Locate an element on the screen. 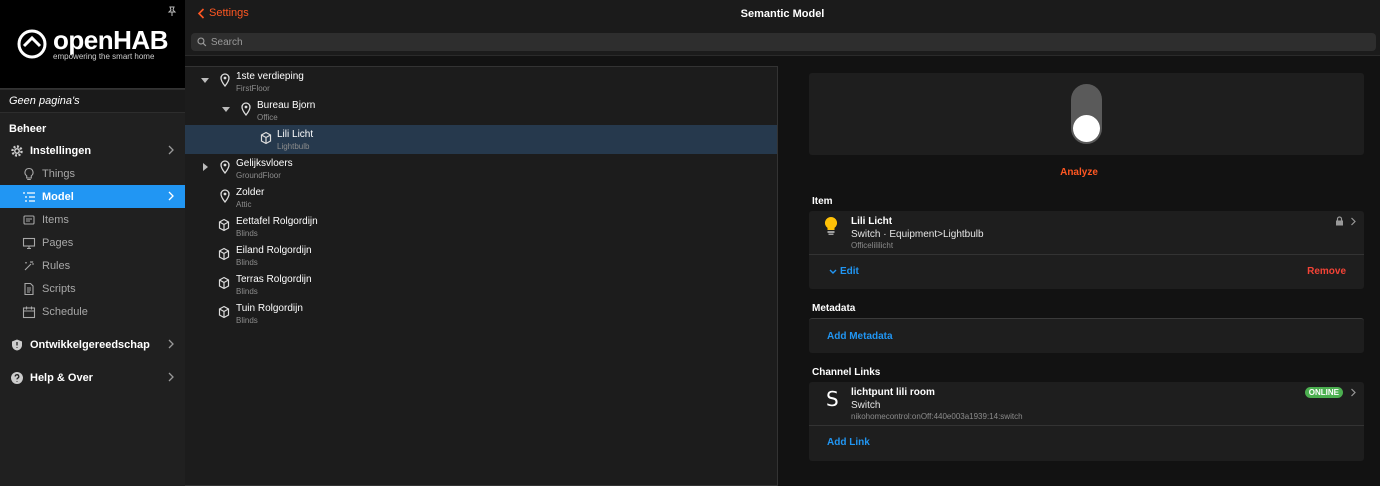  tree-node-label: Tuin Rolgordijn is located at coordinates (269, 308).